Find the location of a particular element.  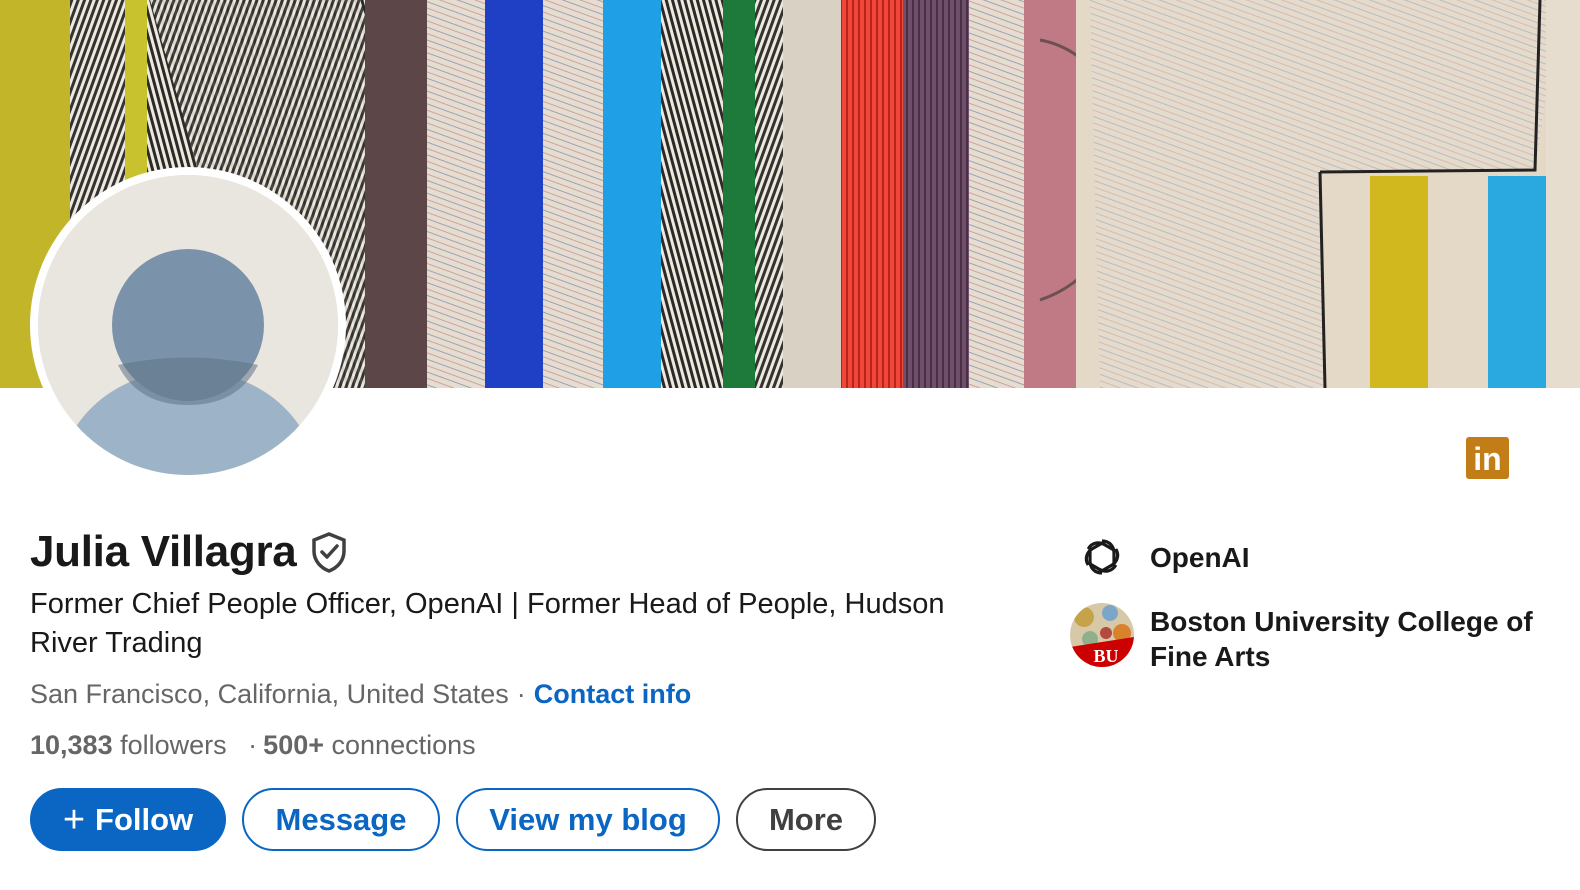

stats-row: 10,383 followers · 500+ connections is located at coordinates (253, 745).